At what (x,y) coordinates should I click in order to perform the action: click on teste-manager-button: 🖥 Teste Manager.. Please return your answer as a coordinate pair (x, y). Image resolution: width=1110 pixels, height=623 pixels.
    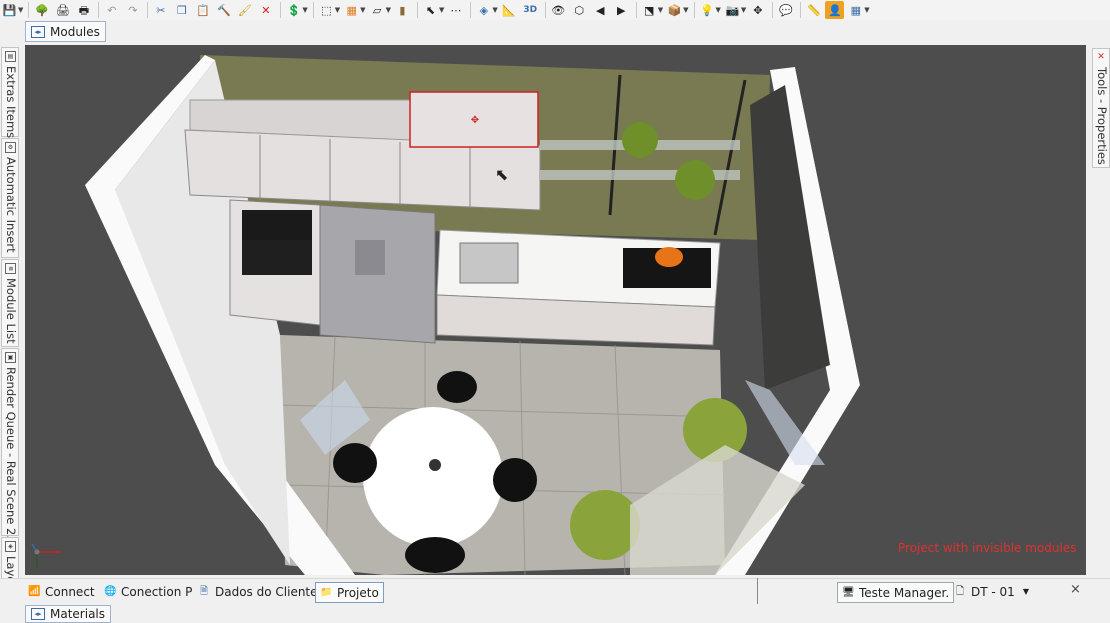
    Looking at the image, I should click on (896, 592).